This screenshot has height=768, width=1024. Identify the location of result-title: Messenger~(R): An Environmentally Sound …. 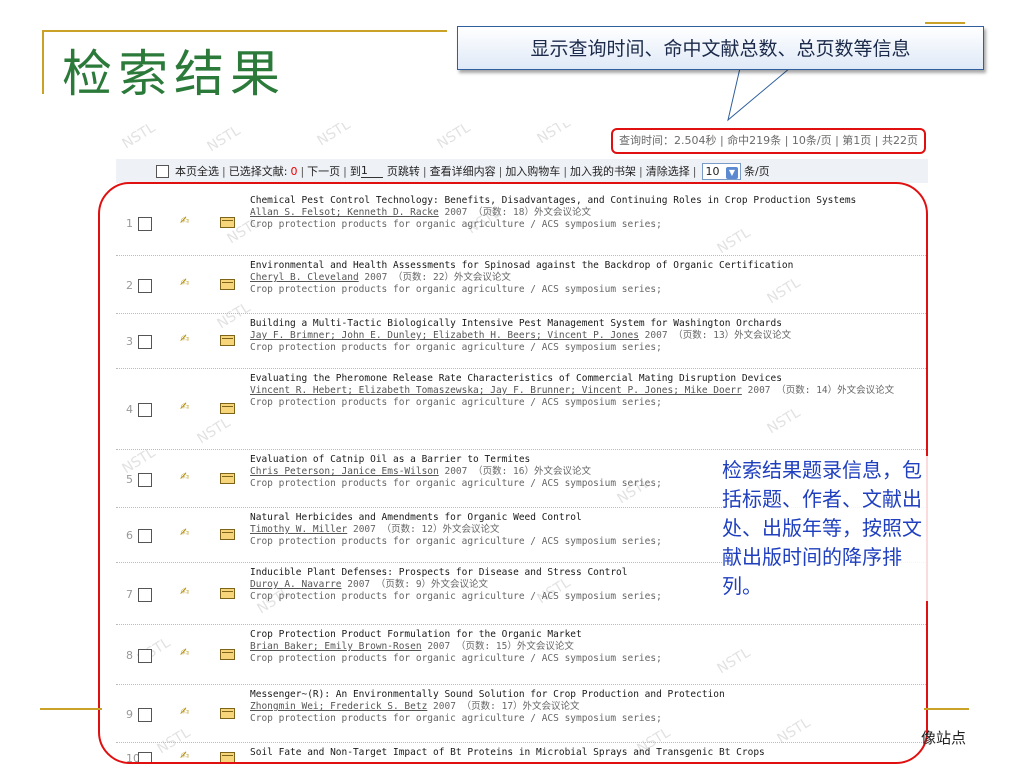
(585, 695).